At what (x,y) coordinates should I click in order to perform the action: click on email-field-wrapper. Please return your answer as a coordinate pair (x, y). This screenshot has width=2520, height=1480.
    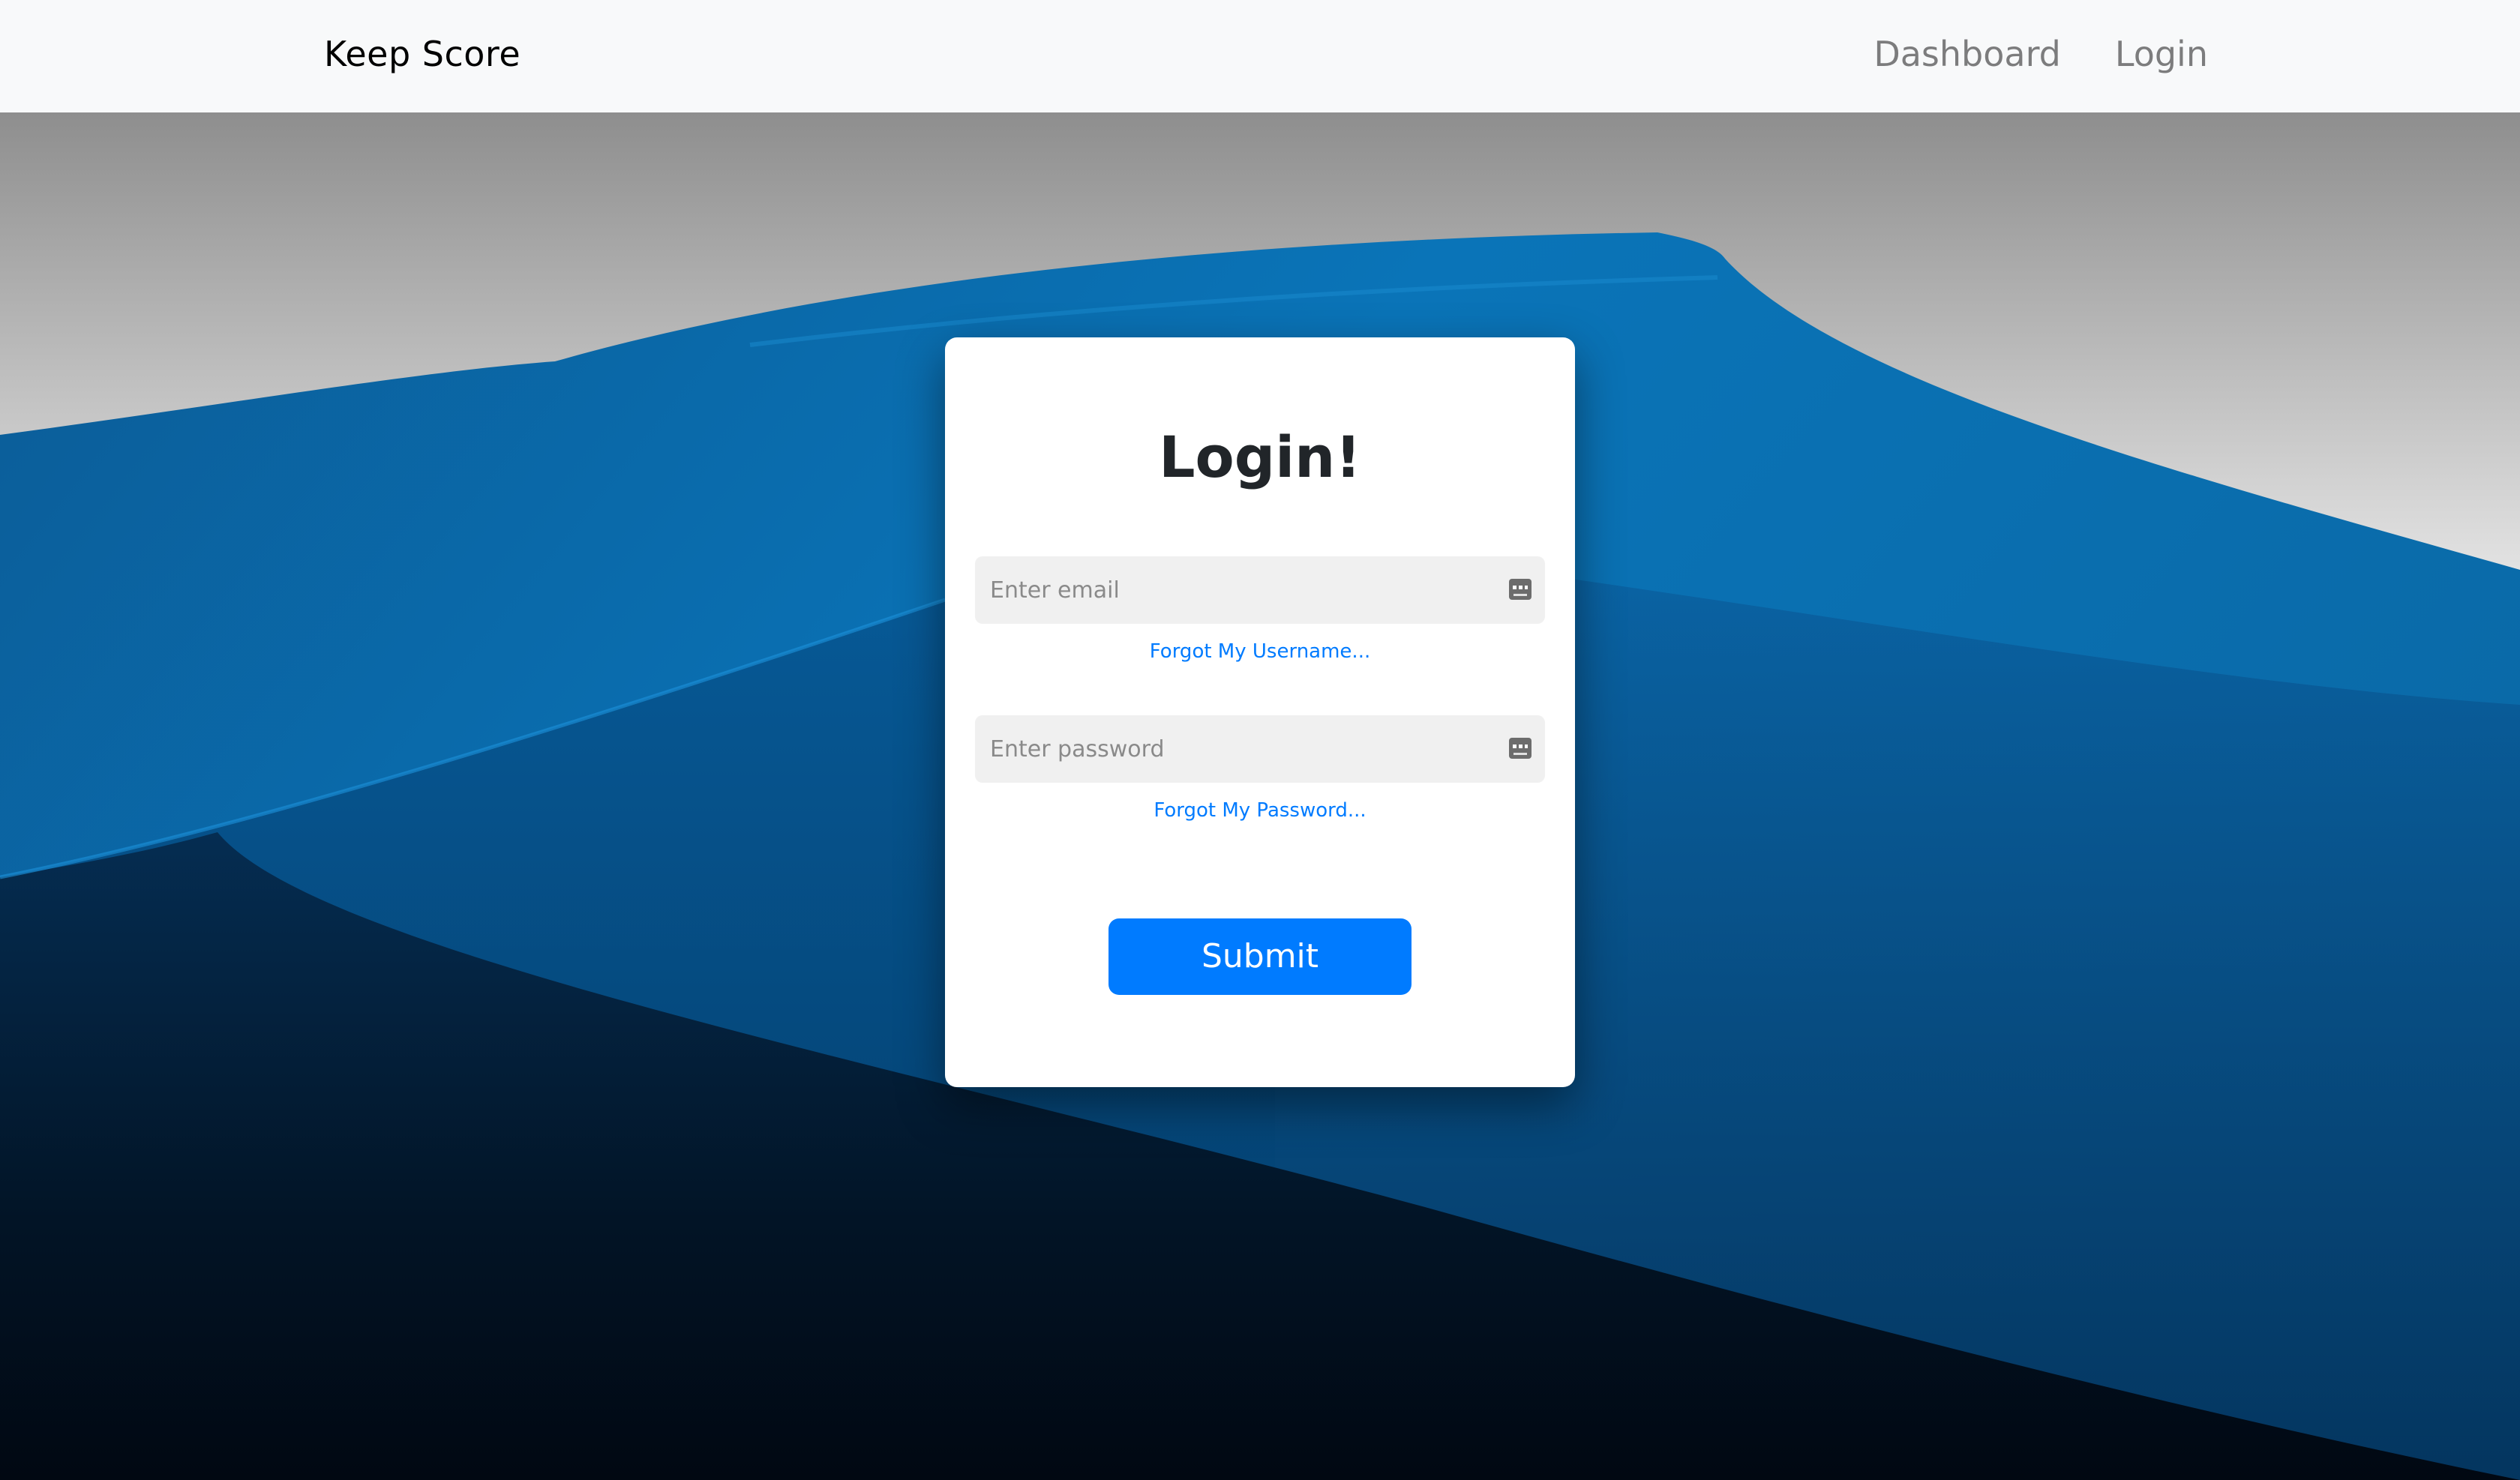
    Looking at the image, I should click on (1260, 590).